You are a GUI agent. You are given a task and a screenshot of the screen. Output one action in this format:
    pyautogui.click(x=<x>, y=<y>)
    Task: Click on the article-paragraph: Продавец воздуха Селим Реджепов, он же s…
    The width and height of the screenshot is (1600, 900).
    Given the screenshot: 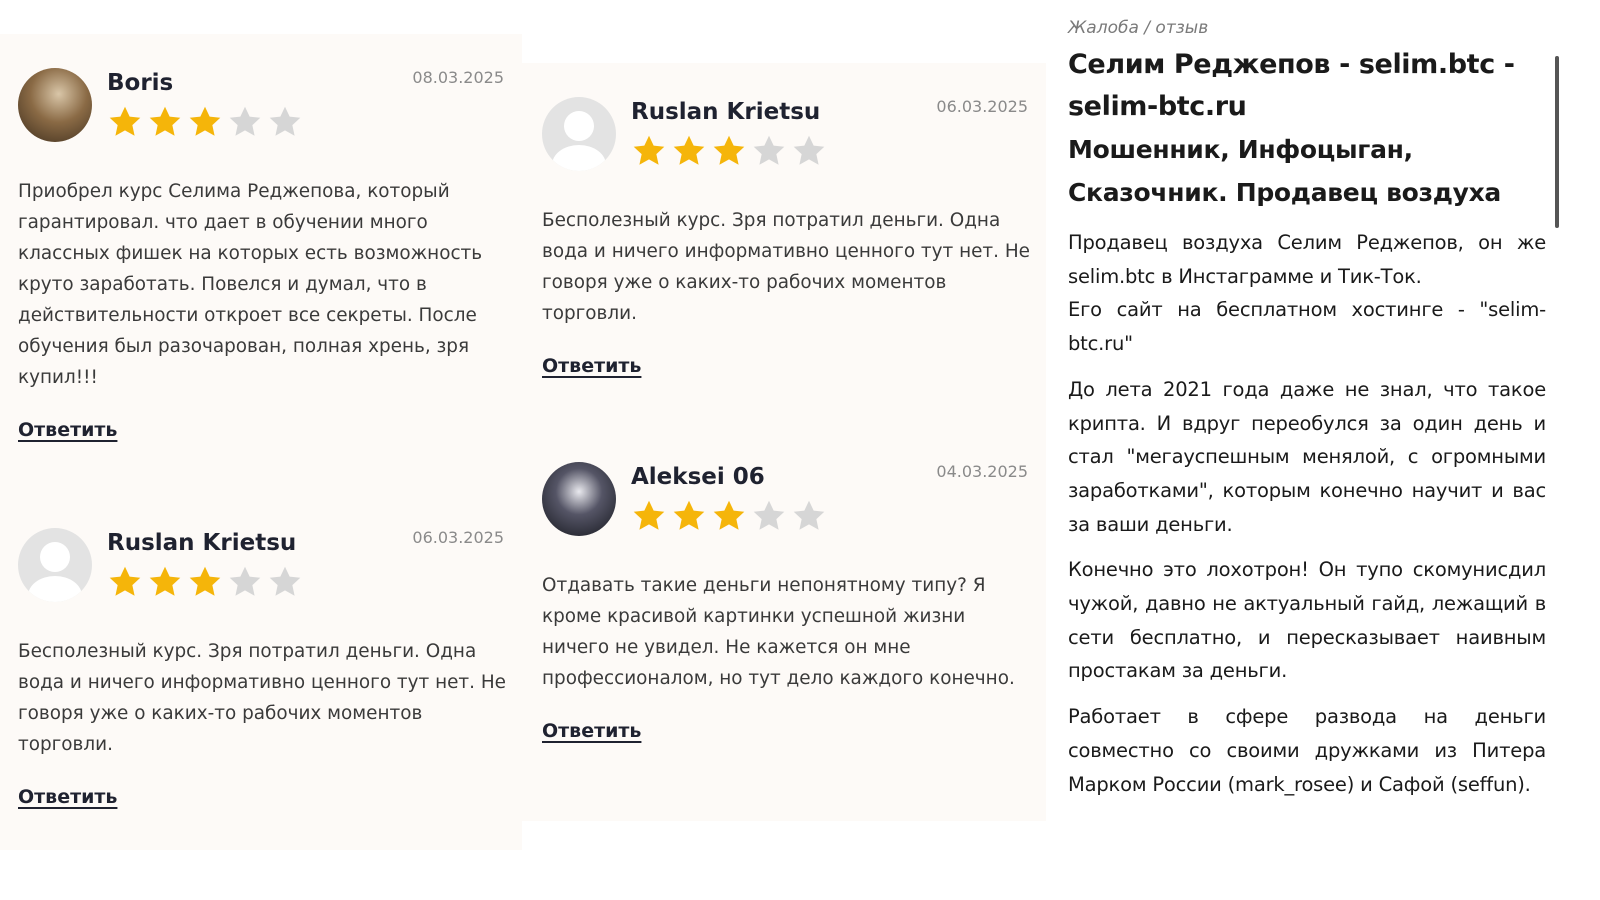 What is the action you would take?
    pyautogui.click(x=1307, y=293)
    